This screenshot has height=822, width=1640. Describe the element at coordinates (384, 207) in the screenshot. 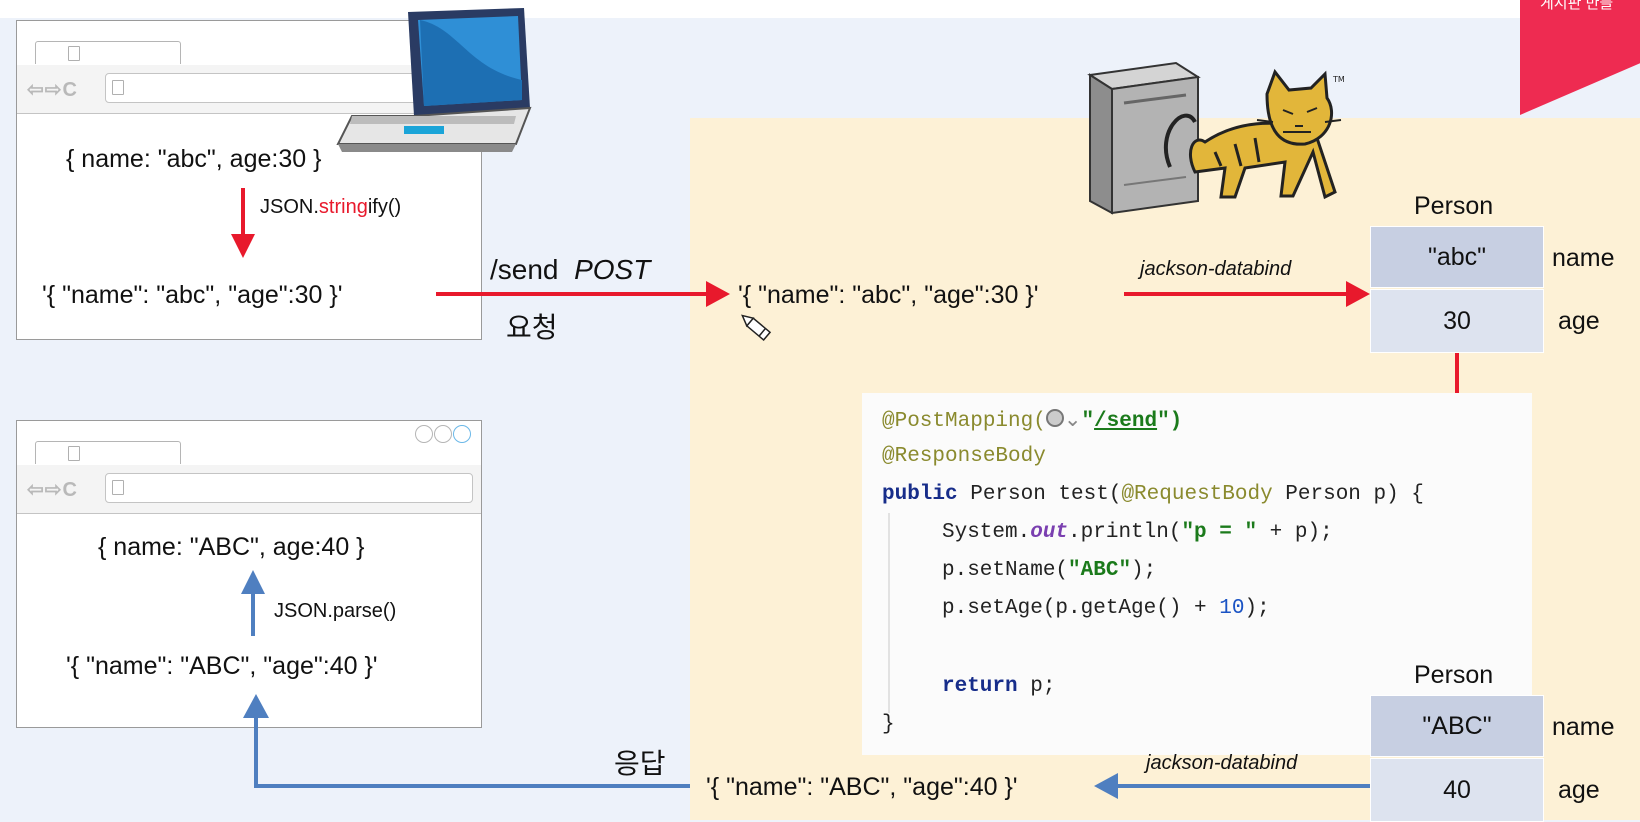

I see `stringify-suffix: ify()` at that location.